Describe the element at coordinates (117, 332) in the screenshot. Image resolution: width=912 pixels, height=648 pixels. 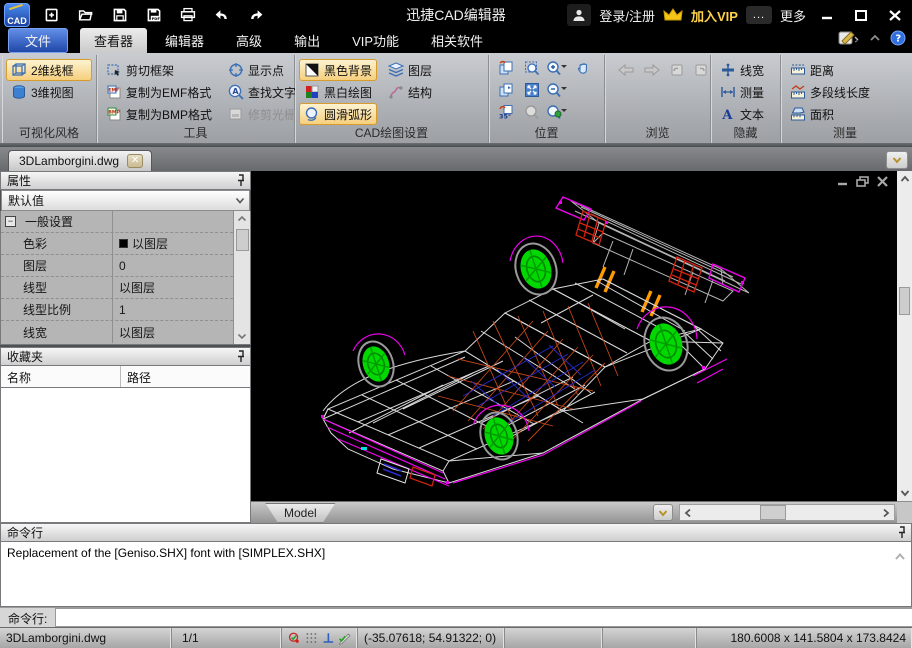
I see `property-row-lineweight: 线宽 以图层` at that location.